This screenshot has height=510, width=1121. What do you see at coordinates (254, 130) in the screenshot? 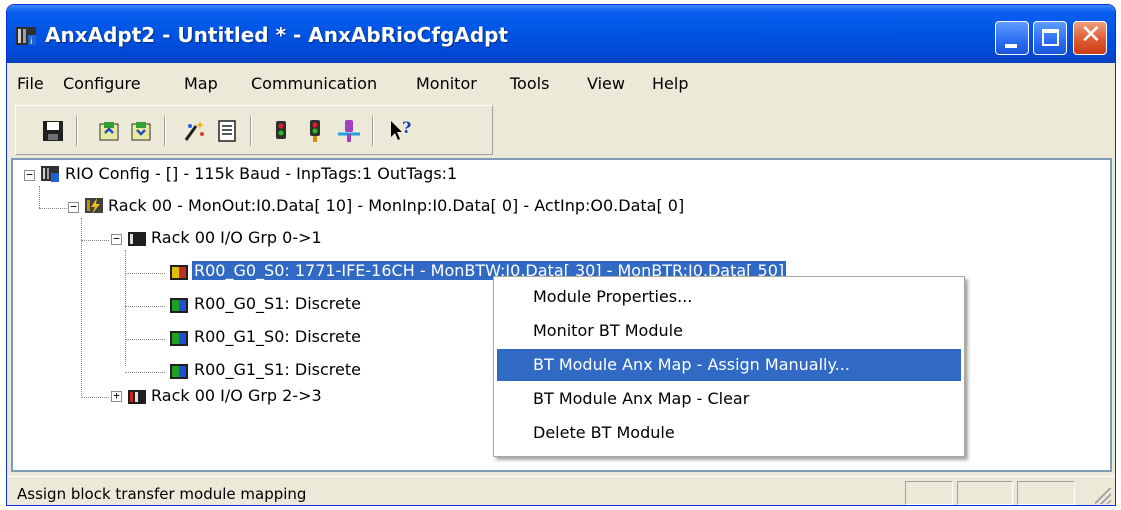
I see `toolbar: ?` at bounding box center [254, 130].